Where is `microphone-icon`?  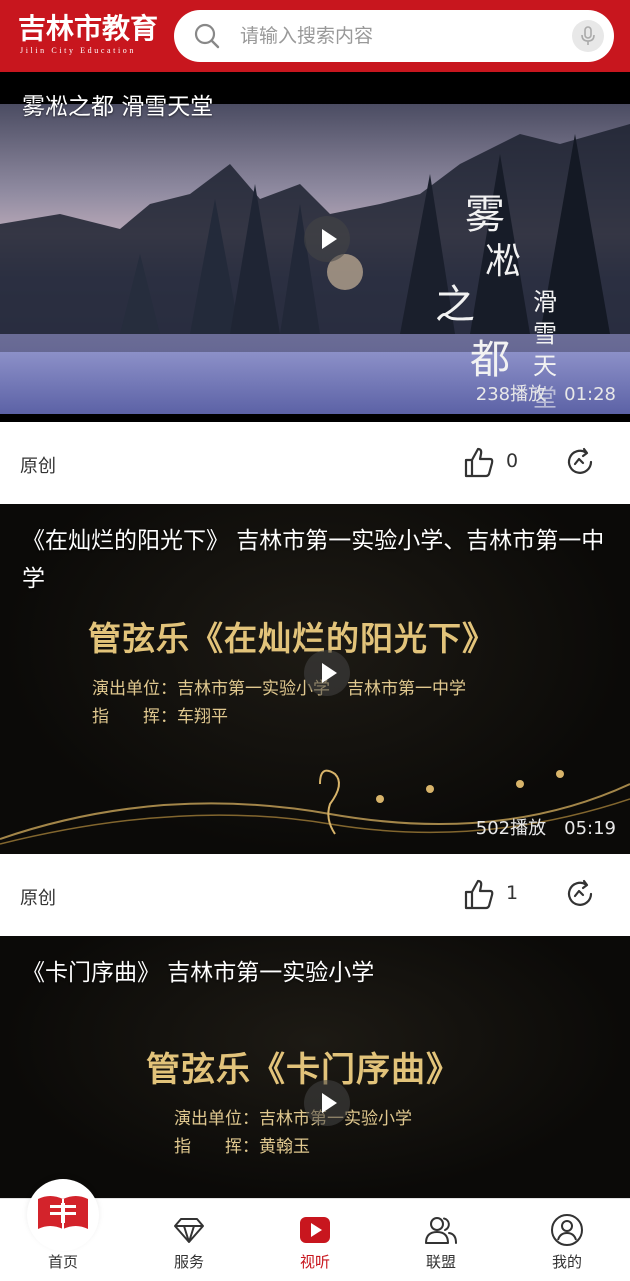 microphone-icon is located at coordinates (588, 35).